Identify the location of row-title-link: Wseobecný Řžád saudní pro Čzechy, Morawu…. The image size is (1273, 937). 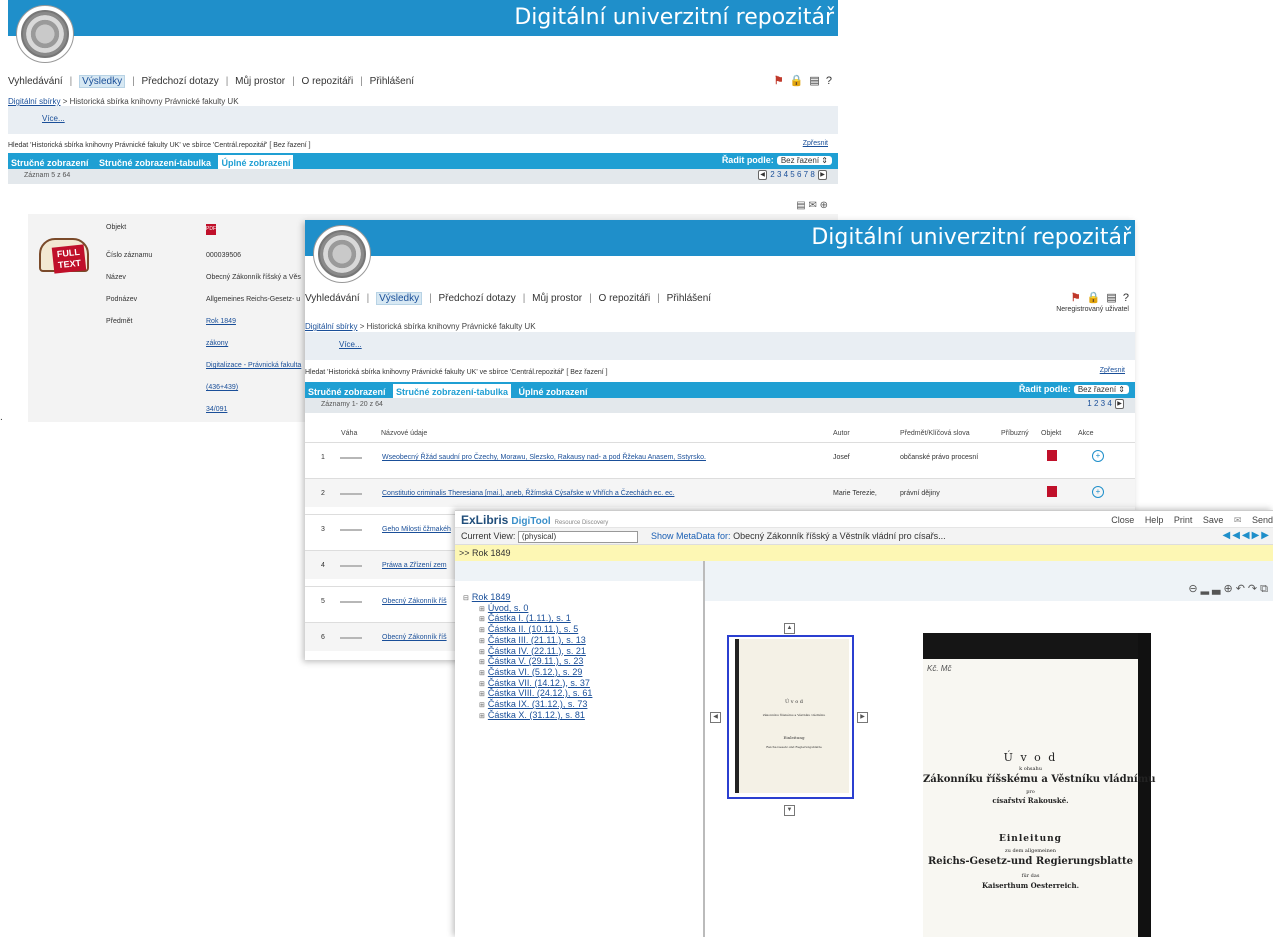
(544, 457).